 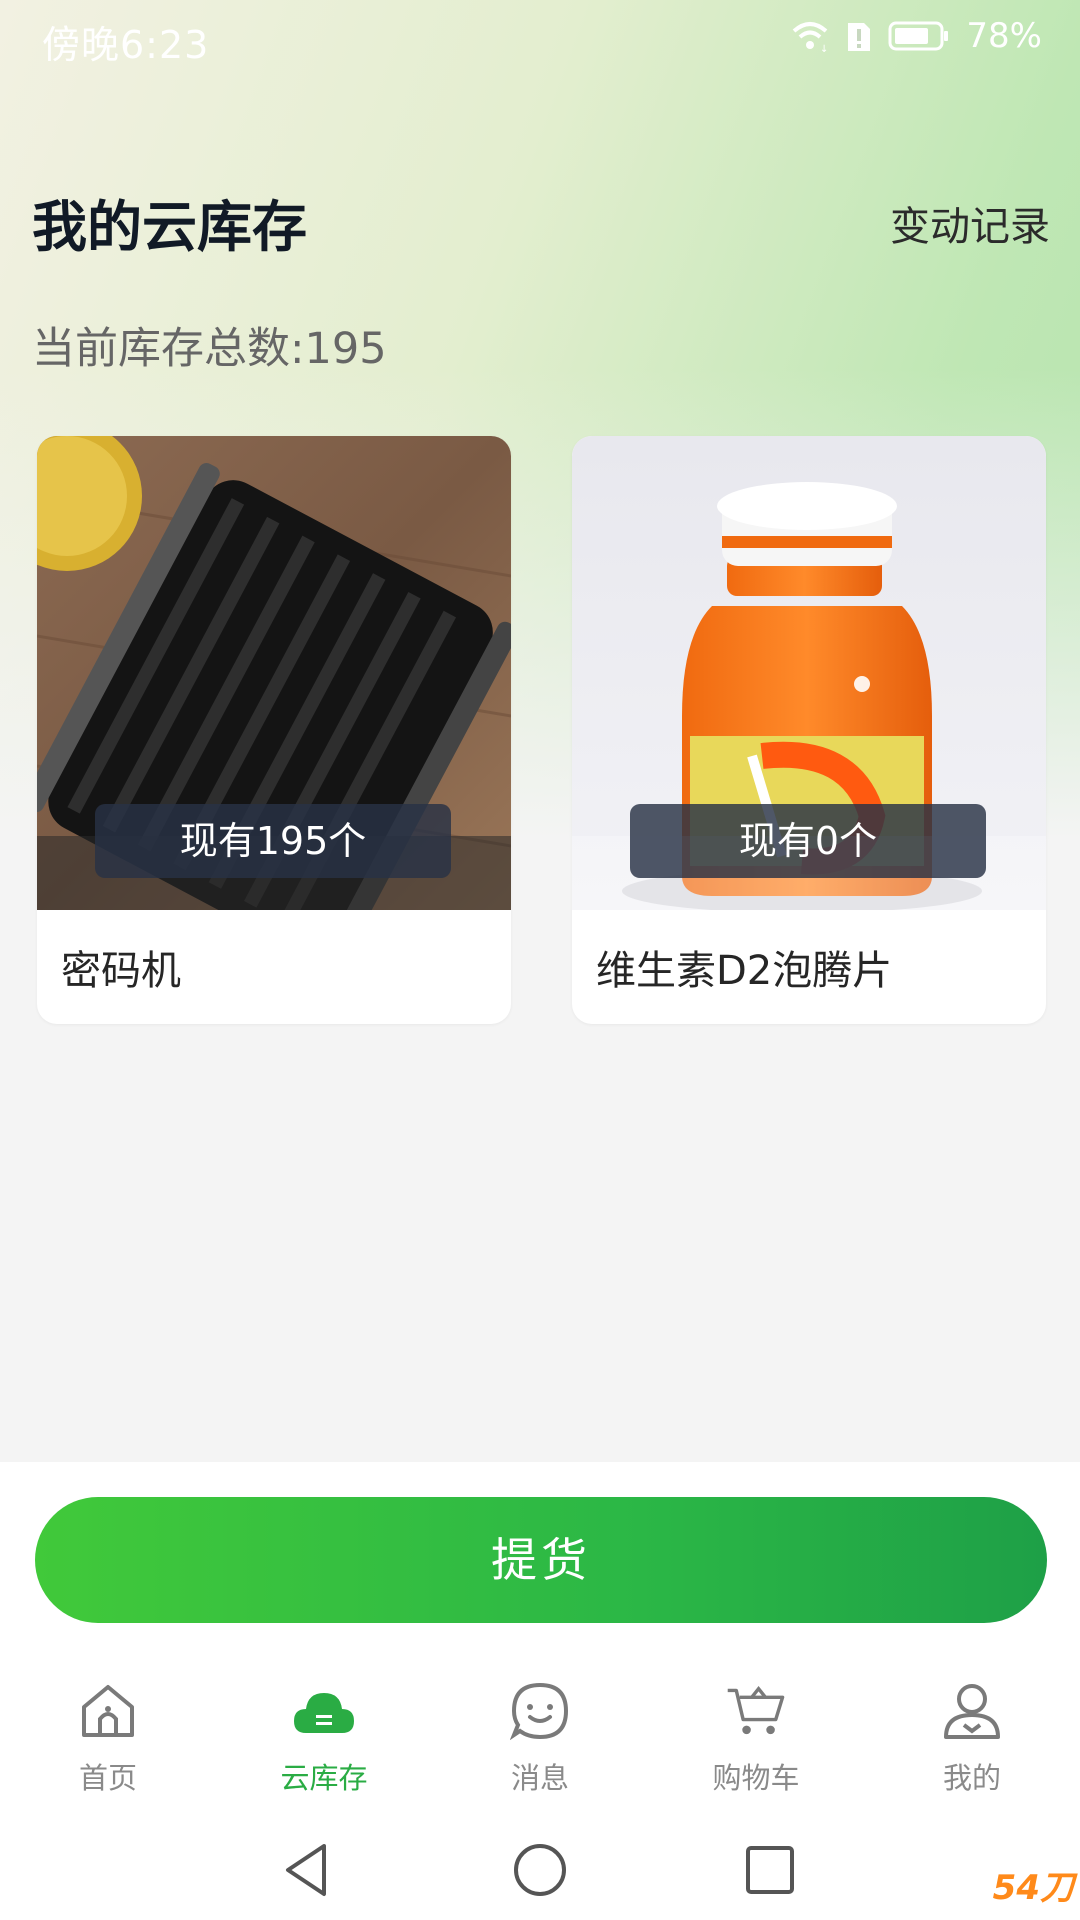 What do you see at coordinates (274, 730) in the screenshot?
I see `product-card: 现有195个 密码机` at bounding box center [274, 730].